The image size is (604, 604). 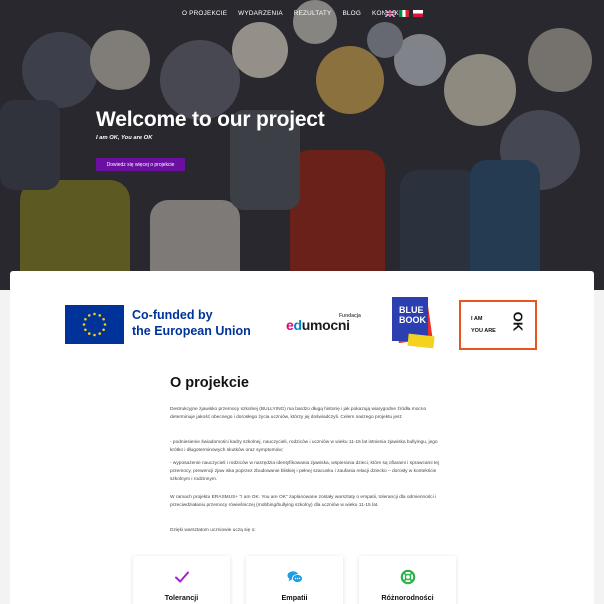 I want to click on iamok-line2: YOU ARE, so click(x=483, y=331).